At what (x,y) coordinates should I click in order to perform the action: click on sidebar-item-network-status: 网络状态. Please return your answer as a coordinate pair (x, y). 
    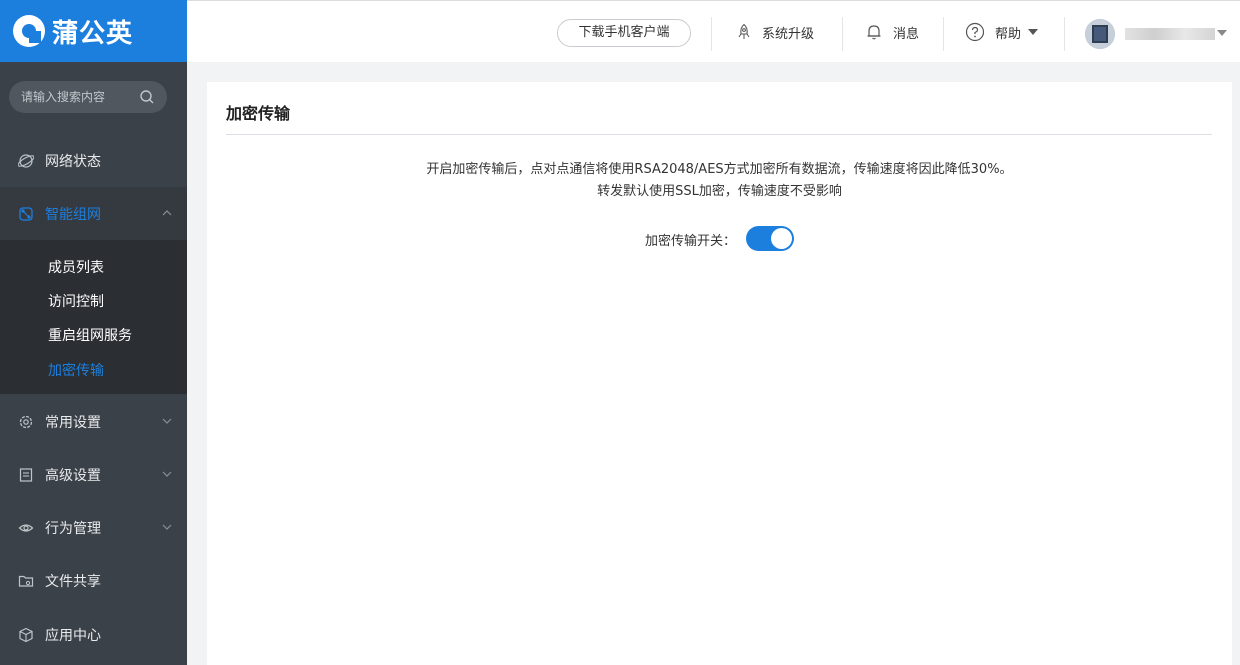
    Looking at the image, I should click on (93, 160).